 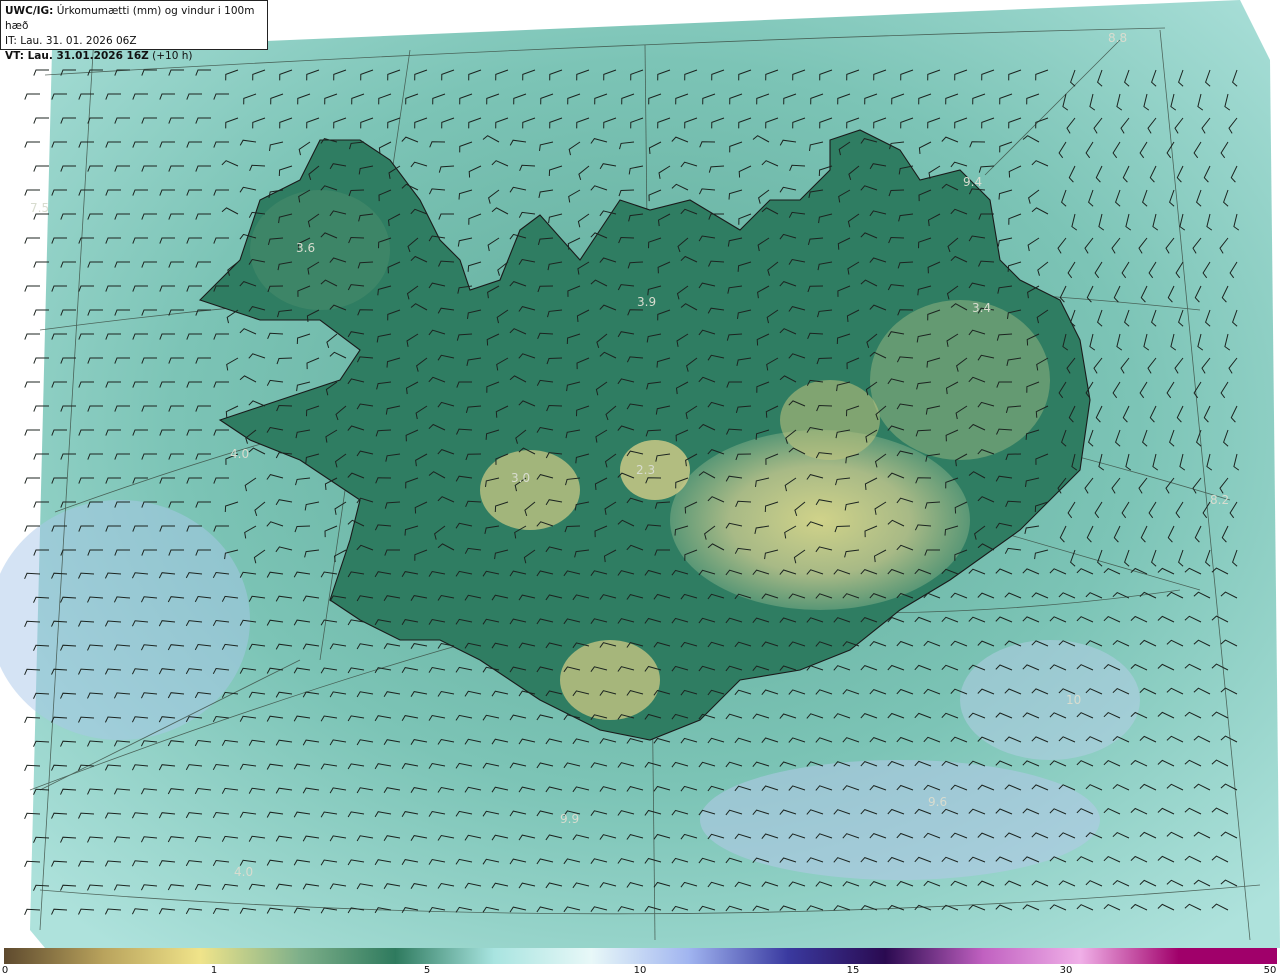 I want to click on colorbar-strip, so click(x=640, y=956).